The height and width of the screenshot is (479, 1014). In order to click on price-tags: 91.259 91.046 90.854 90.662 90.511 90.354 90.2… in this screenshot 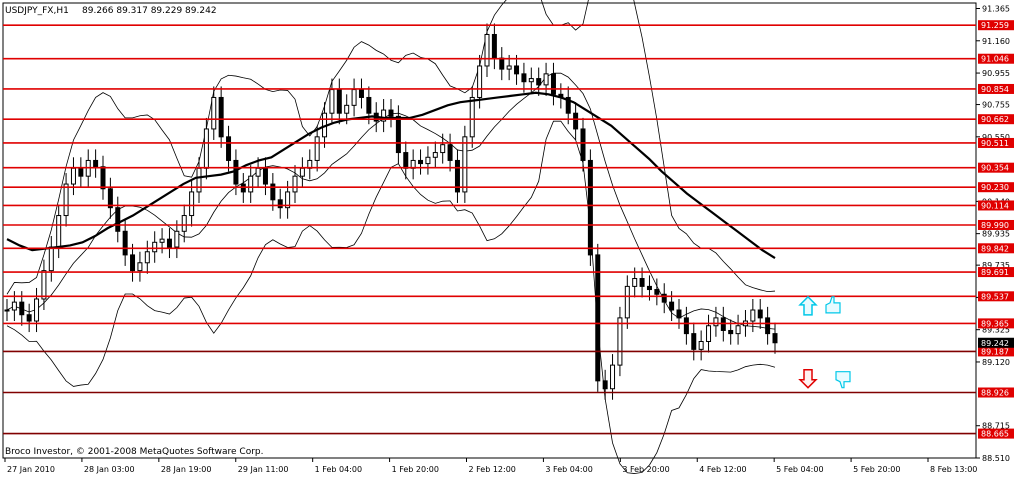, I will do `click(996, 229)`.